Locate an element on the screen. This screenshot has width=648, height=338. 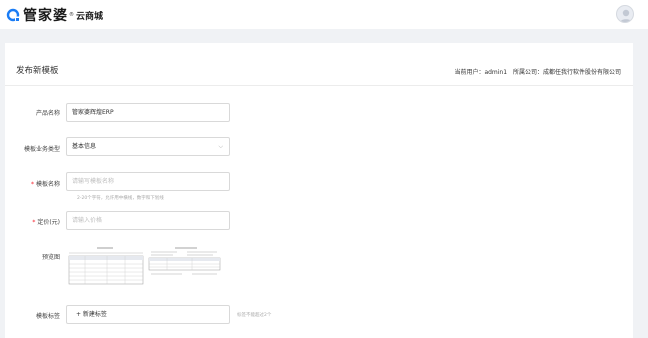
business-type-label: 模板业务类型 is located at coordinates (41, 149).